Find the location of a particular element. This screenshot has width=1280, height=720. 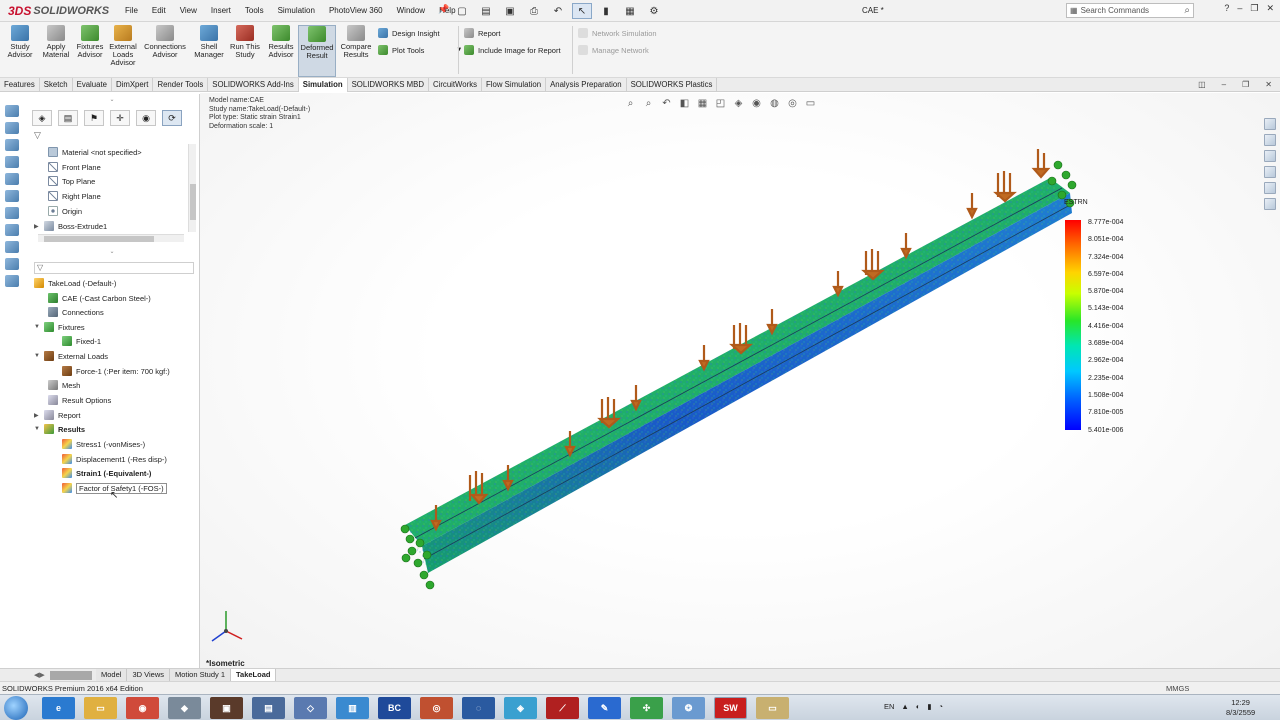

tree-item-report: ▶ Report is located at coordinates (57, 415).